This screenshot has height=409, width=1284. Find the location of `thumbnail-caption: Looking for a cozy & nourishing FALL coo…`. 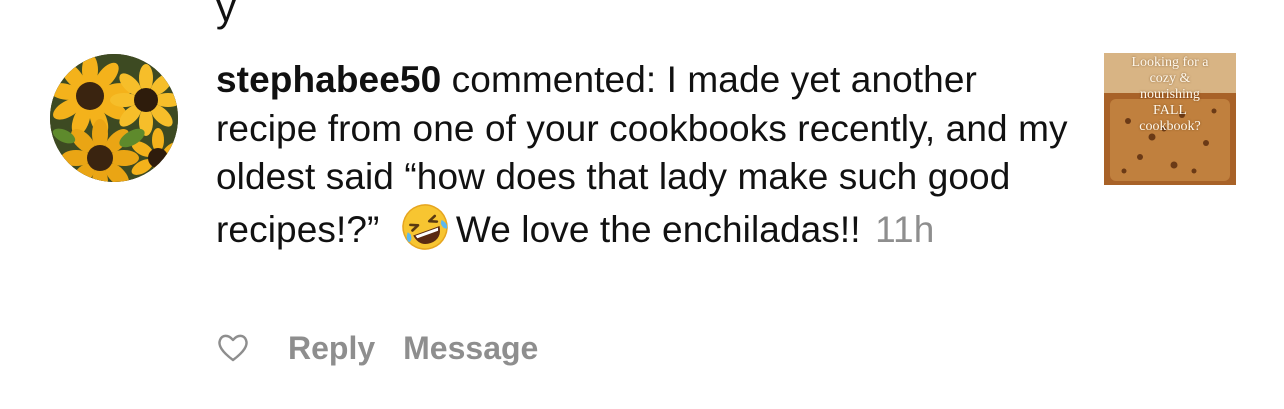

thumbnail-caption: Looking for a cozy & nourishing FALL coo… is located at coordinates (1170, 95).